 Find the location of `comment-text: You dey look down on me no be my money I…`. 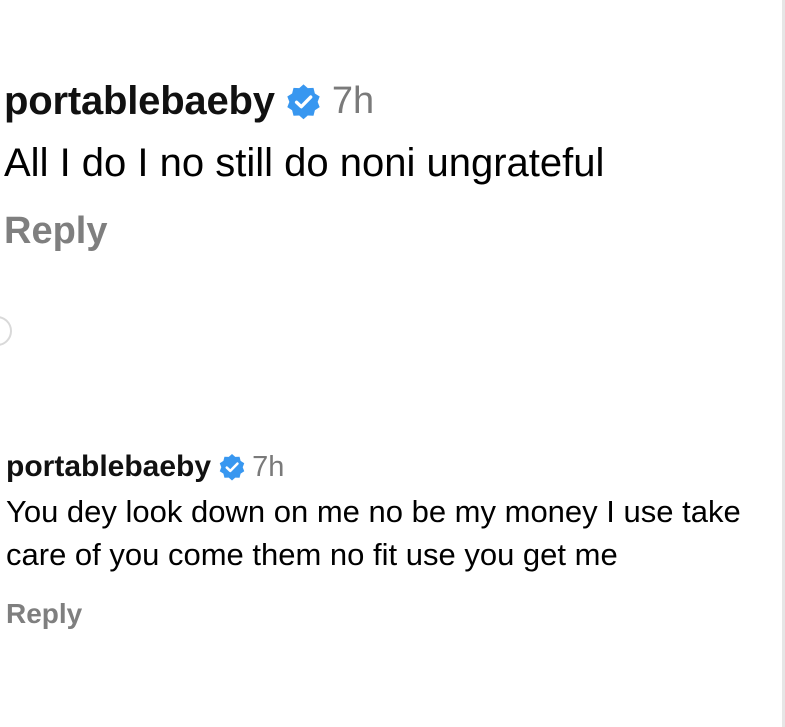

comment-text: You dey look down on me no be my money I… is located at coordinates (373, 533).